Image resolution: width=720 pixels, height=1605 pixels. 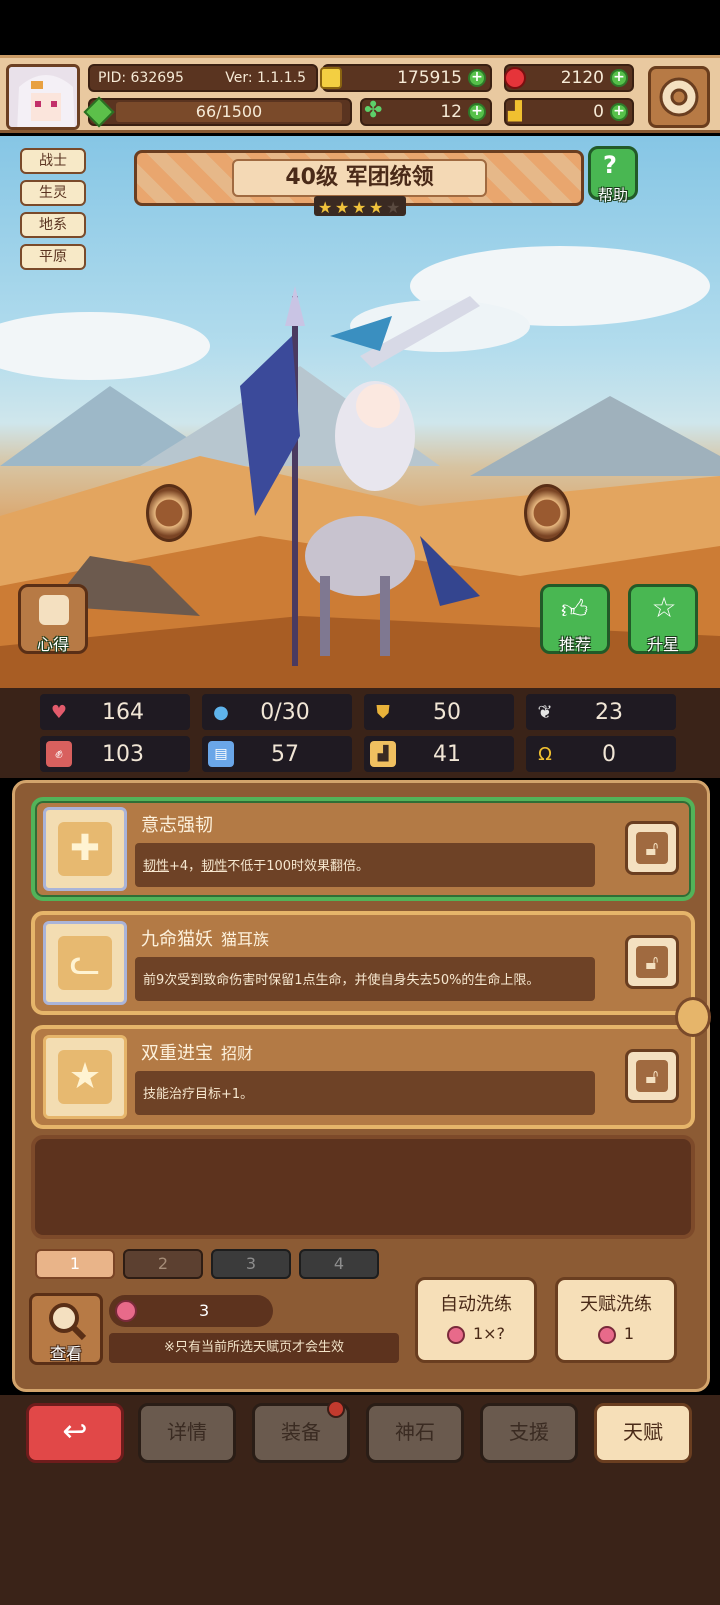 I want to click on add-clover-button: +, so click(x=477, y=112).